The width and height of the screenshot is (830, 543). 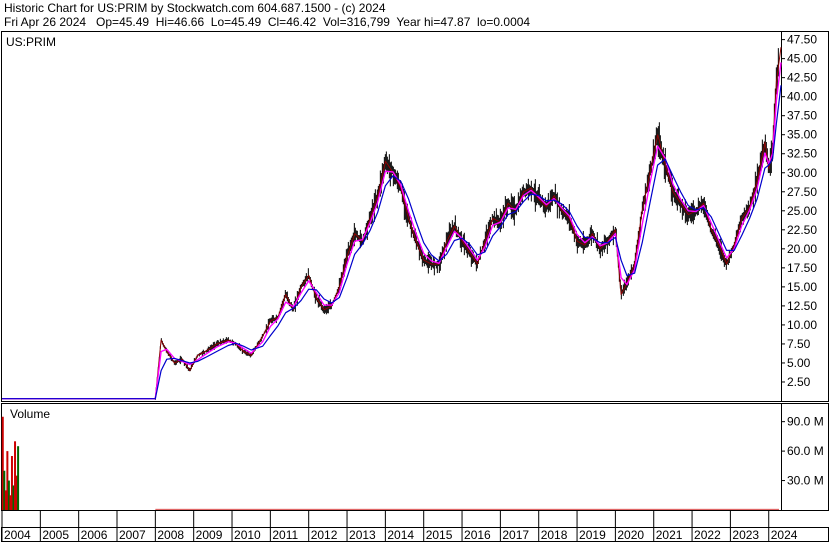 I want to click on price-tick-label: 7.50, so click(x=799, y=344).